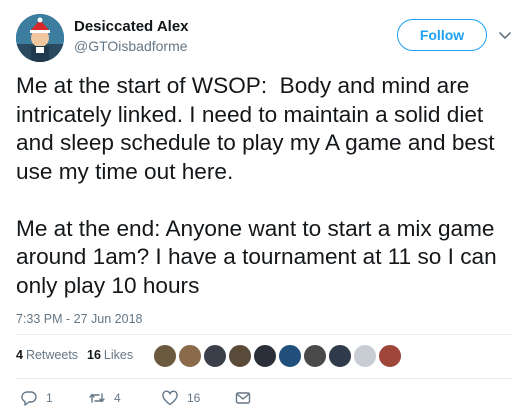 The height and width of the screenshot is (415, 529). I want to click on likes-stat: 16 Likes, so click(110, 355).